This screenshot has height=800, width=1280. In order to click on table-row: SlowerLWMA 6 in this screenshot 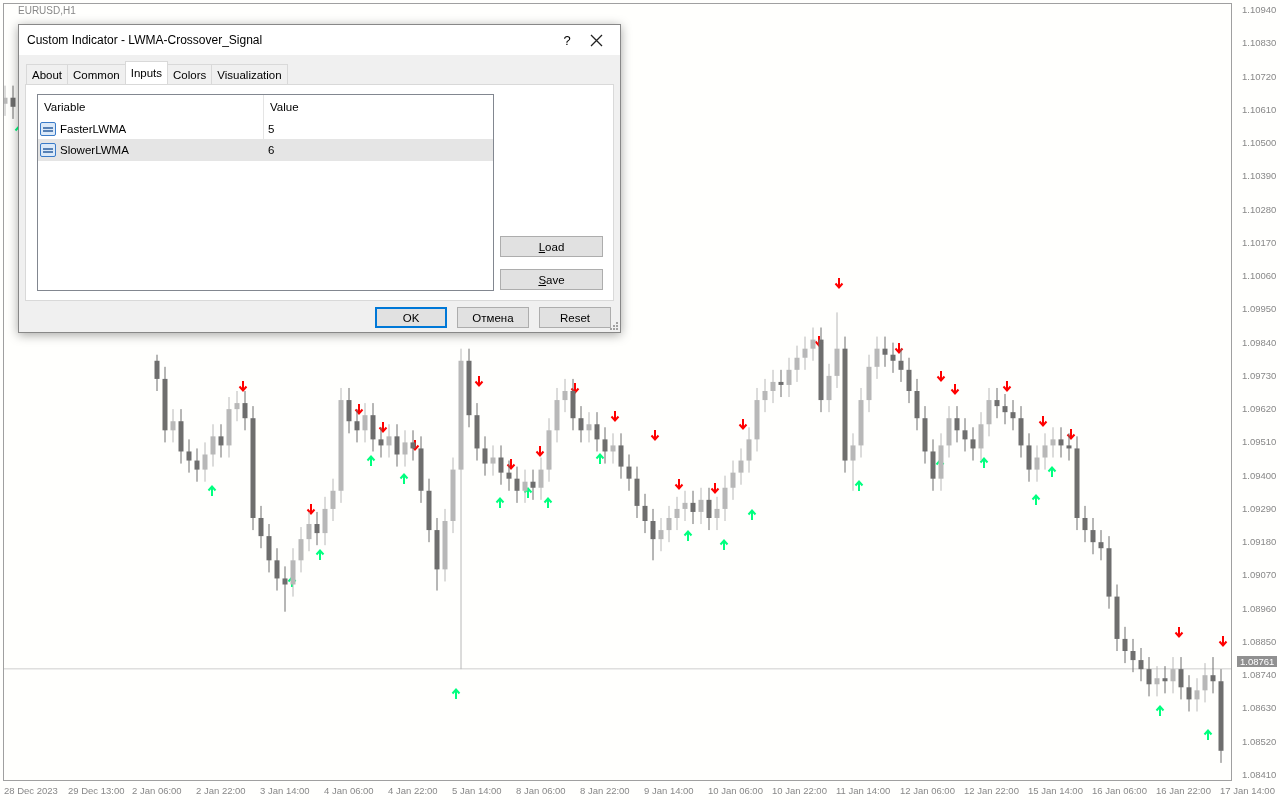, I will do `click(265, 150)`.